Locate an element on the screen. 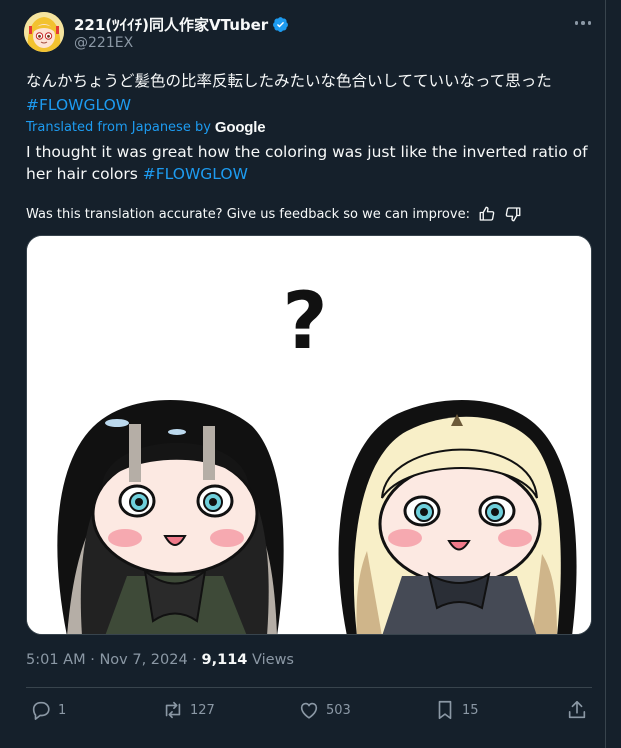 This screenshot has height=748, width=621. repost-button: 127 is located at coordinates (188, 710).